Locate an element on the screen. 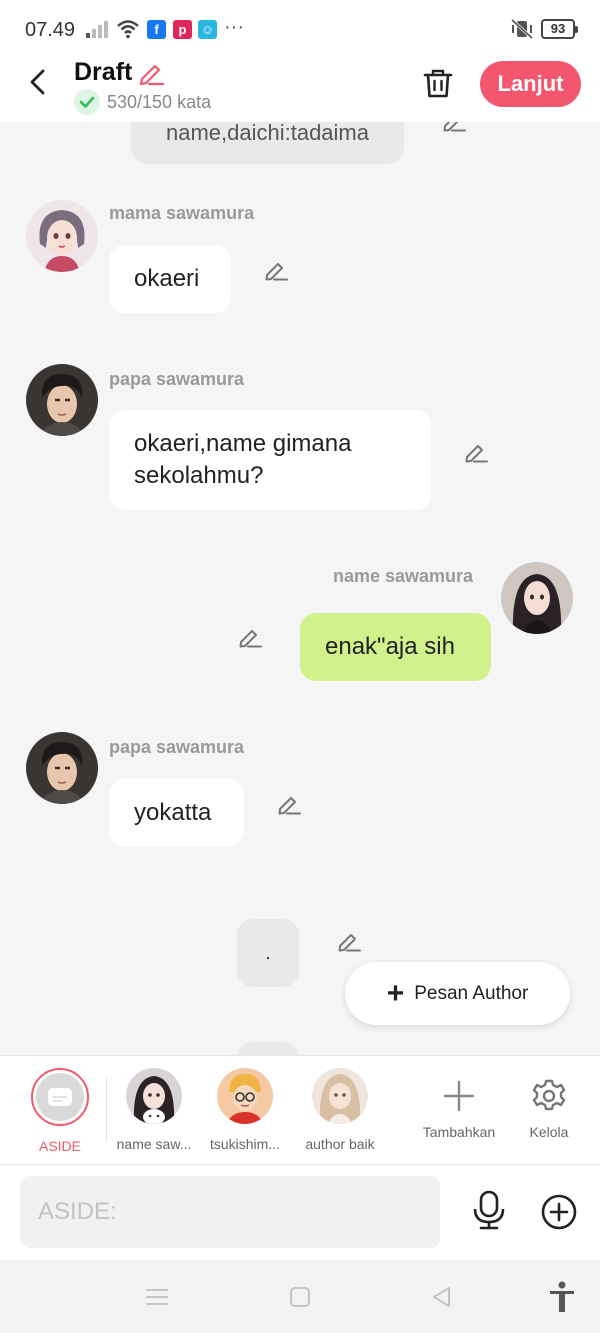 The height and width of the screenshot is (1333, 600). character-label: Kelola is located at coordinates (549, 1132).